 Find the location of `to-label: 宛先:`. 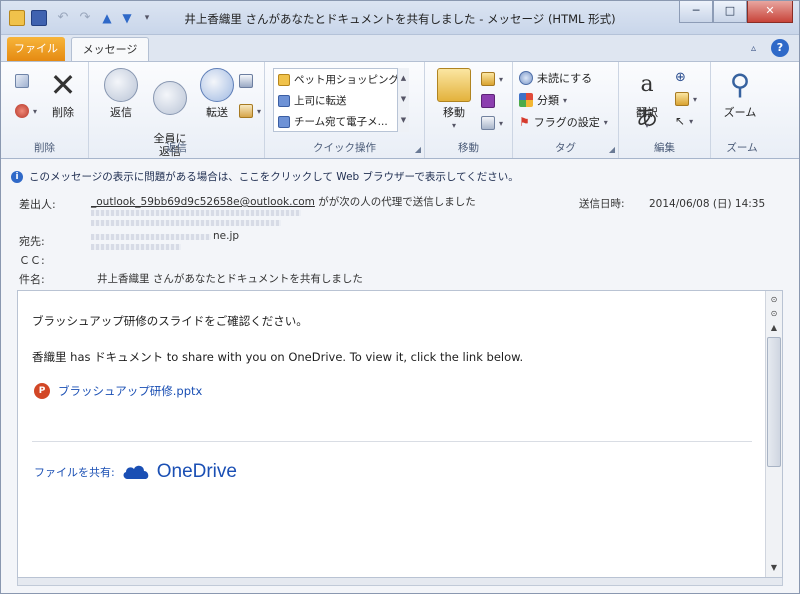

to-label: 宛先: is located at coordinates (32, 241).